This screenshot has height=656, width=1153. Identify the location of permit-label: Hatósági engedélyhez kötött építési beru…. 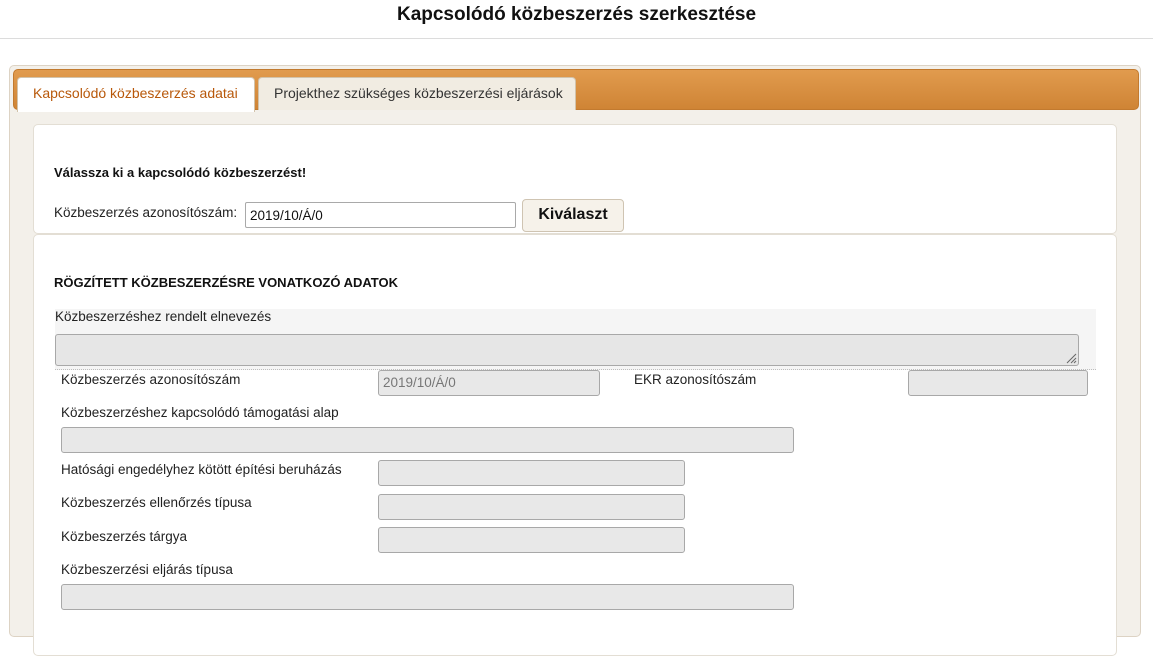
(201, 469).